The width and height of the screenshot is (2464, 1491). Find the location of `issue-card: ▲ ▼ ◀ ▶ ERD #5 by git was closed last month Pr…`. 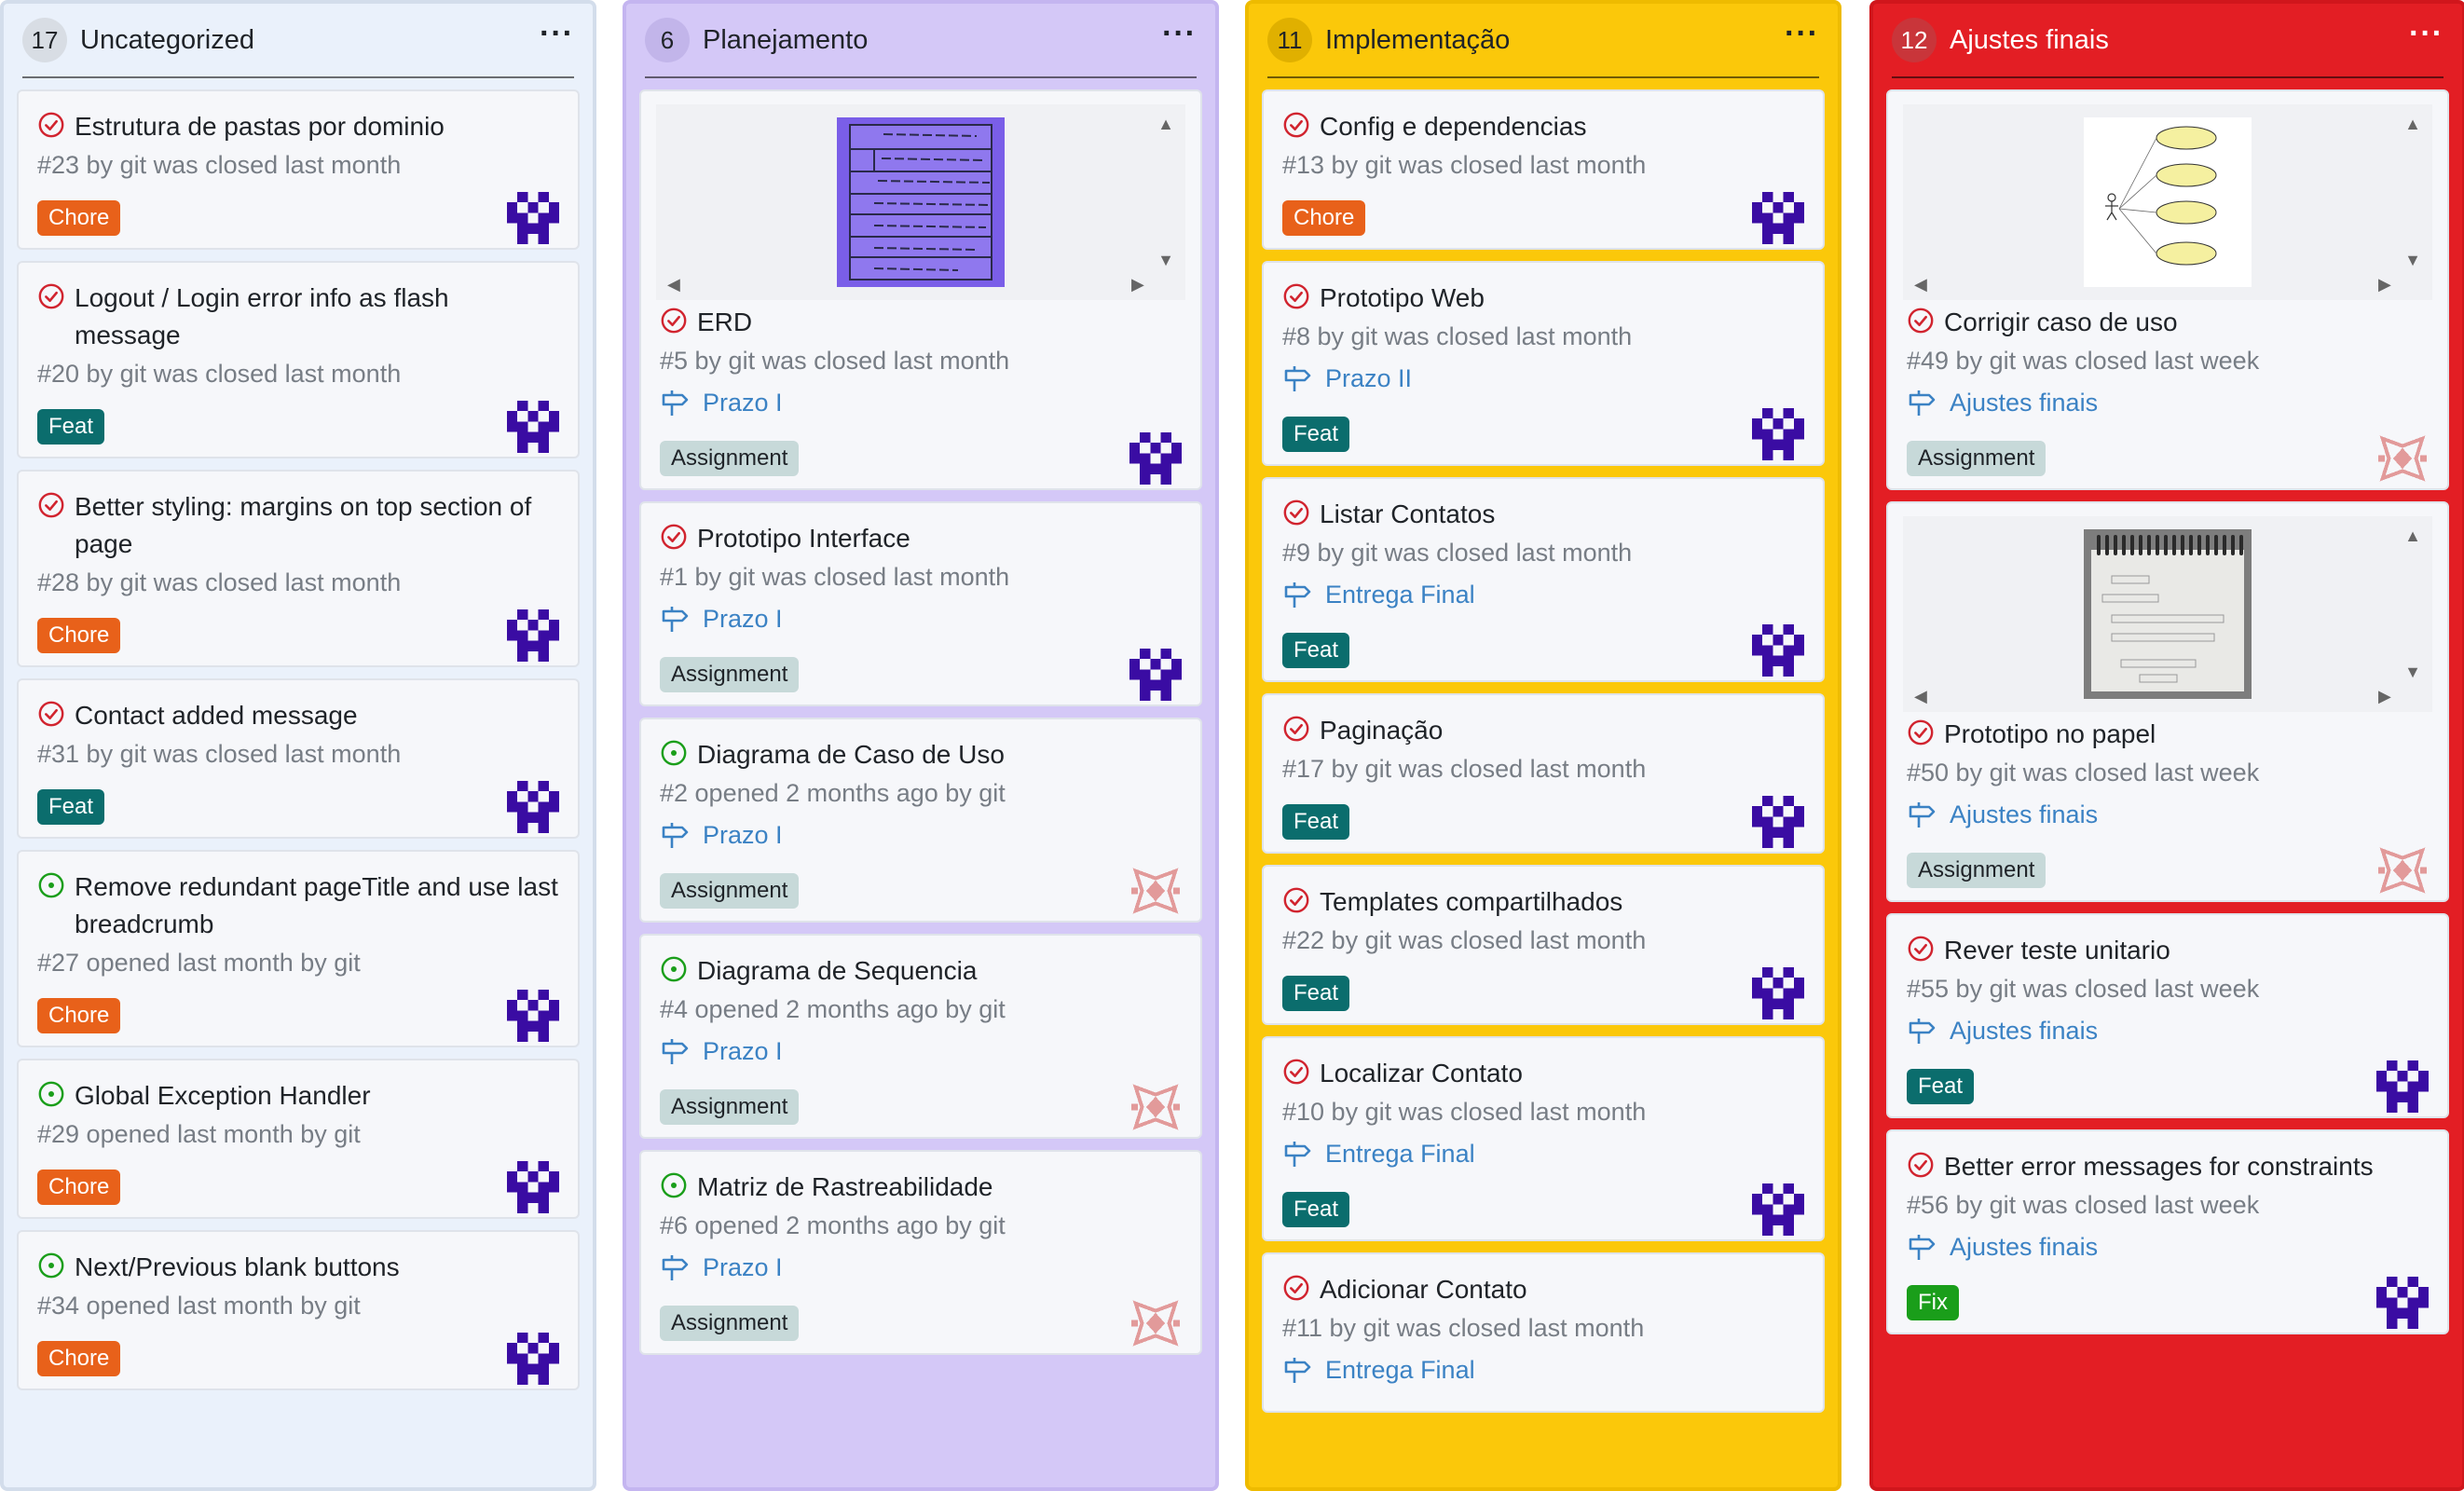

issue-card: ▲ ▼ ◀ ▶ ERD #5 by git was closed last month Pr… is located at coordinates (920, 290).